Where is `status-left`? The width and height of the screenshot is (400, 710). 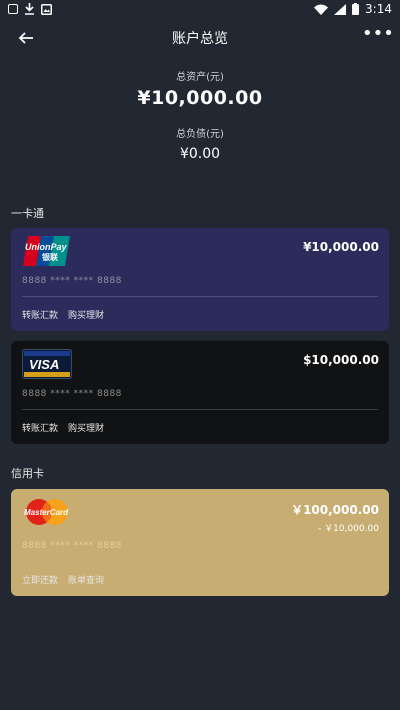 status-left is located at coordinates (30, 9).